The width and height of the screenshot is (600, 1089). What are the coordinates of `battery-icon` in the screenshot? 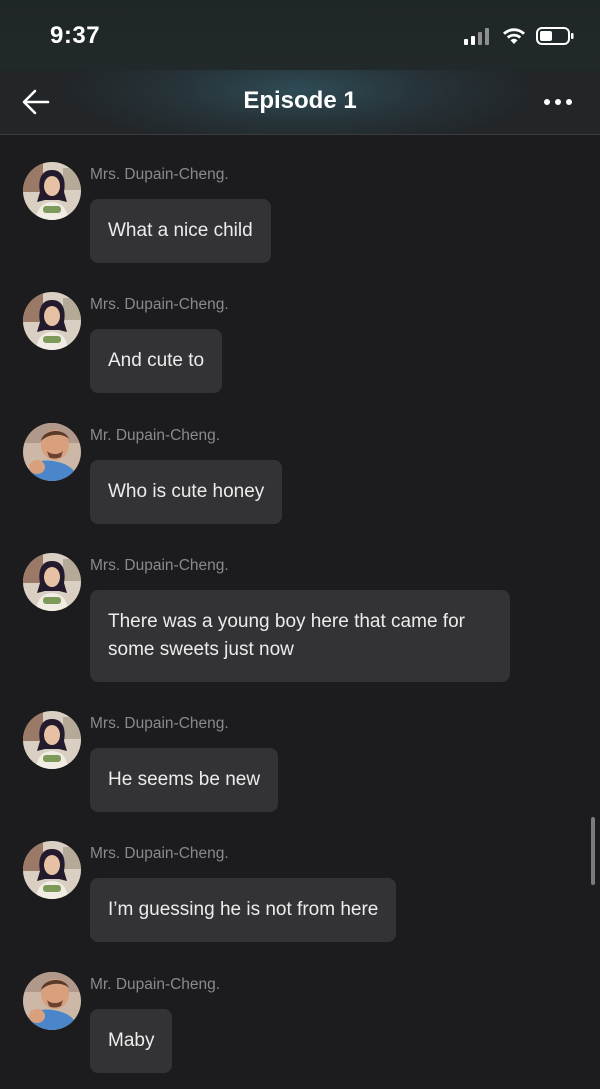 It's located at (555, 36).